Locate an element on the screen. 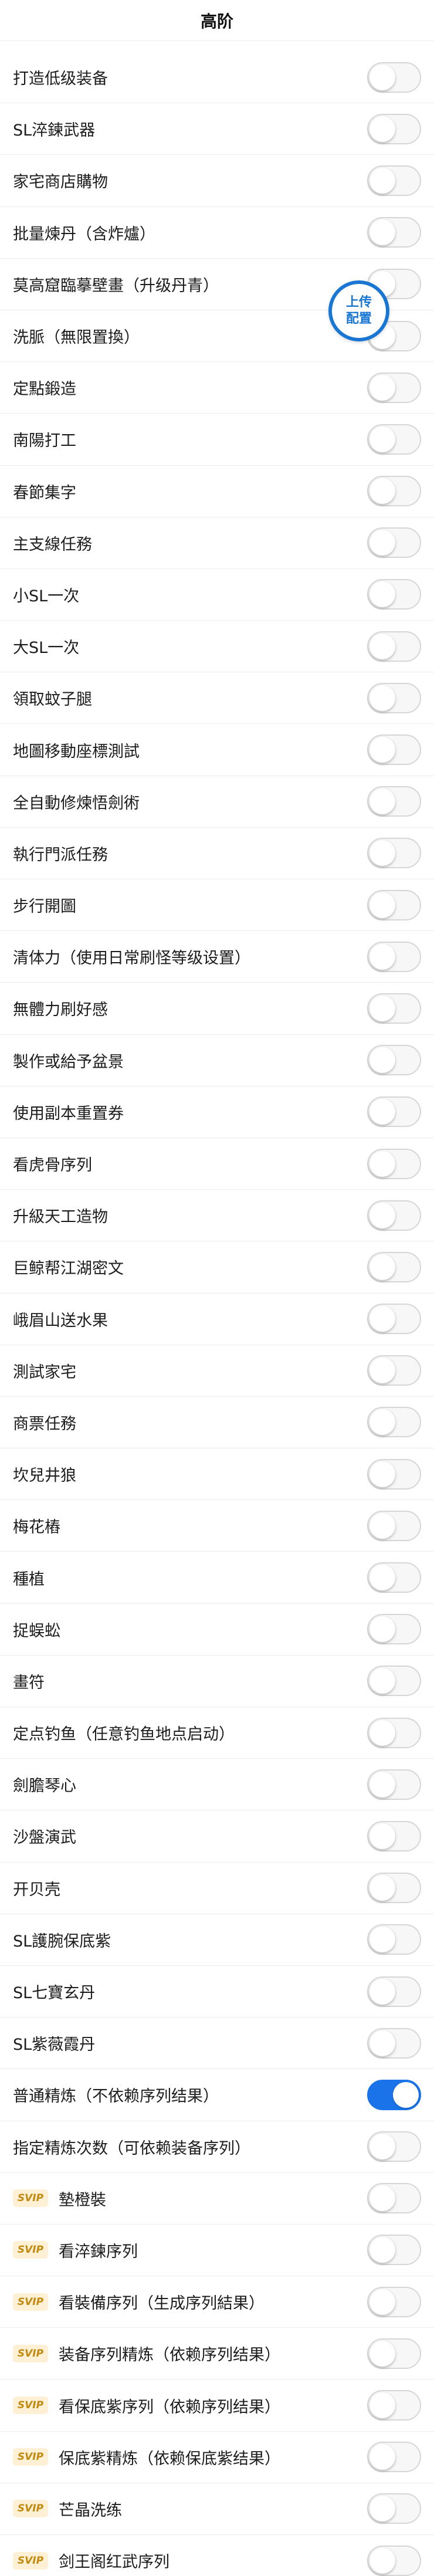 The image size is (434, 2576). list-item: 升級天工造物 is located at coordinates (217, 1216).